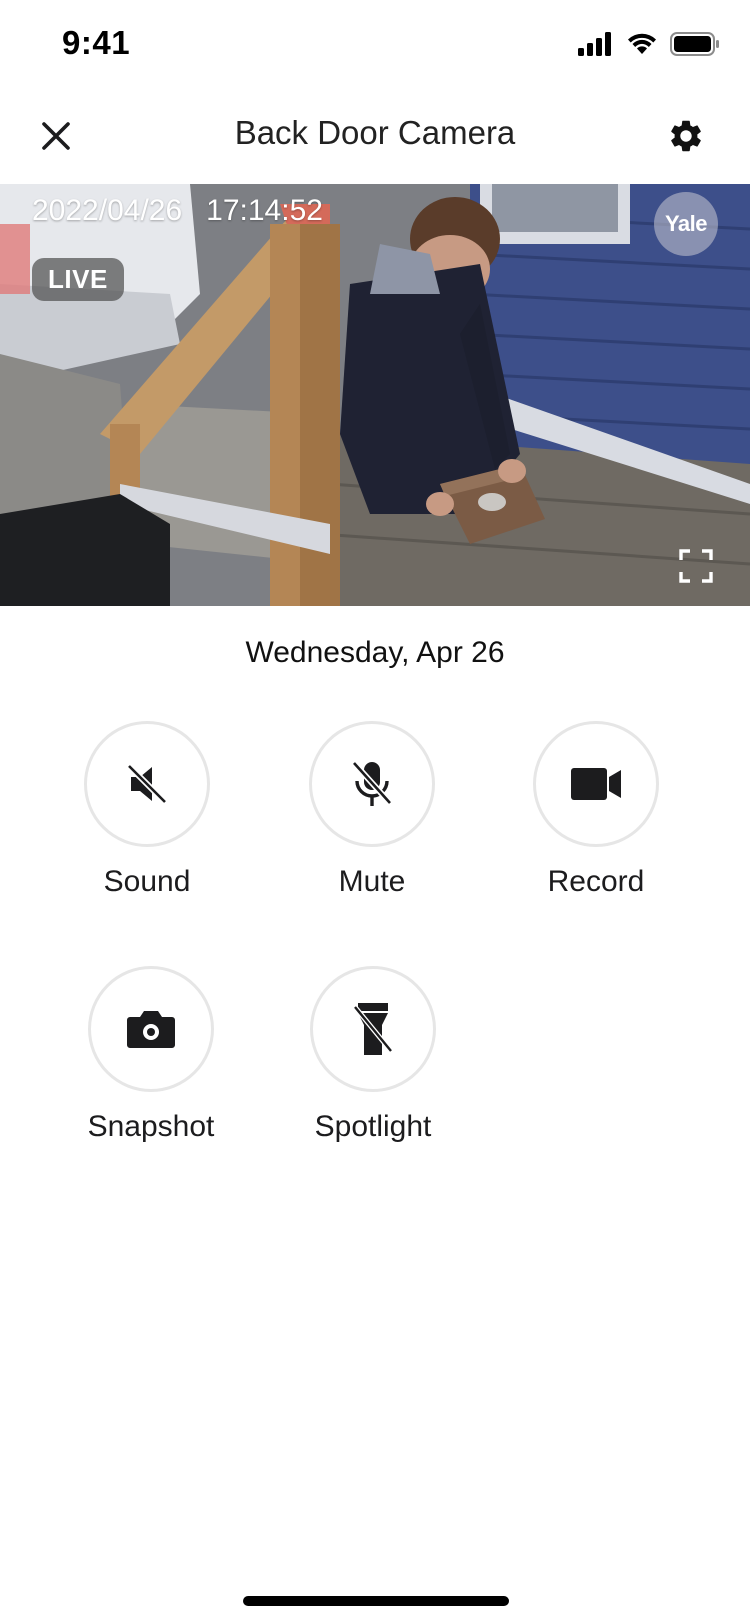  I want to click on header: Back Door Camera, so click(375, 138).